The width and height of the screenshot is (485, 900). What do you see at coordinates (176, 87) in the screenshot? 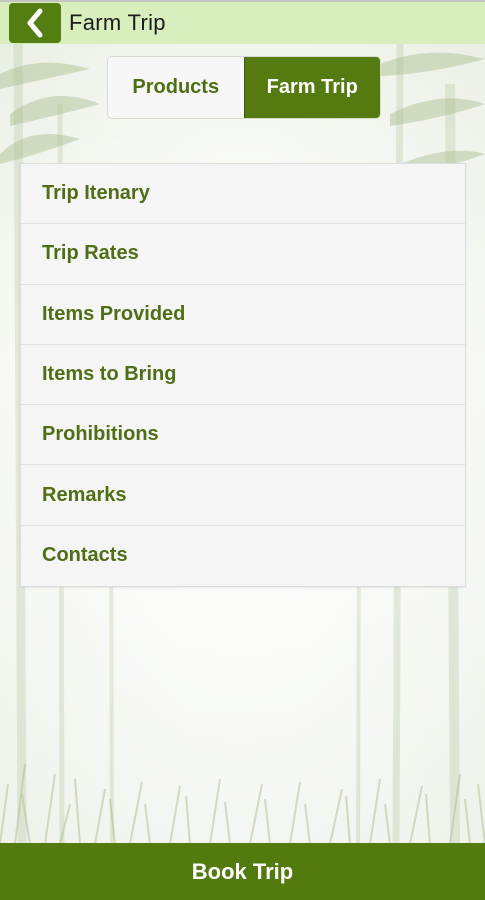
I see `tab-products: Products` at bounding box center [176, 87].